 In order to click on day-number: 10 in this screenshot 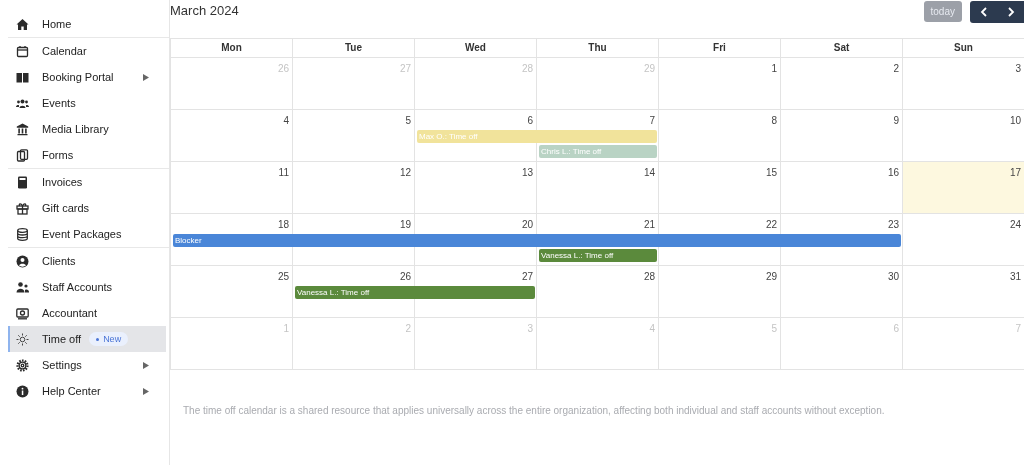, I will do `click(1015, 121)`.